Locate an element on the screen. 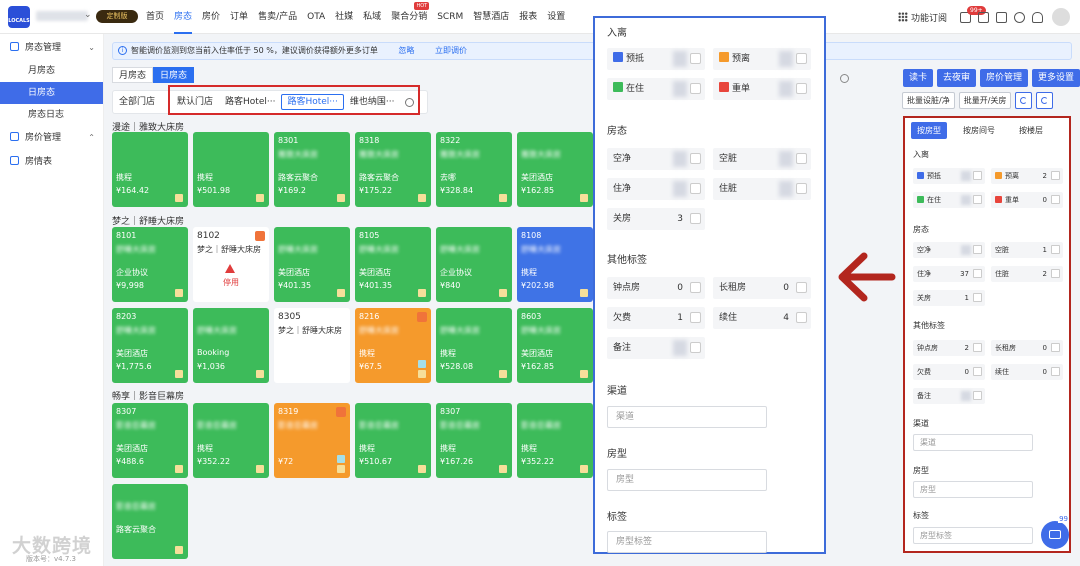 The width and height of the screenshot is (1080, 566). tab-day-view: 日房态 is located at coordinates (174, 75).